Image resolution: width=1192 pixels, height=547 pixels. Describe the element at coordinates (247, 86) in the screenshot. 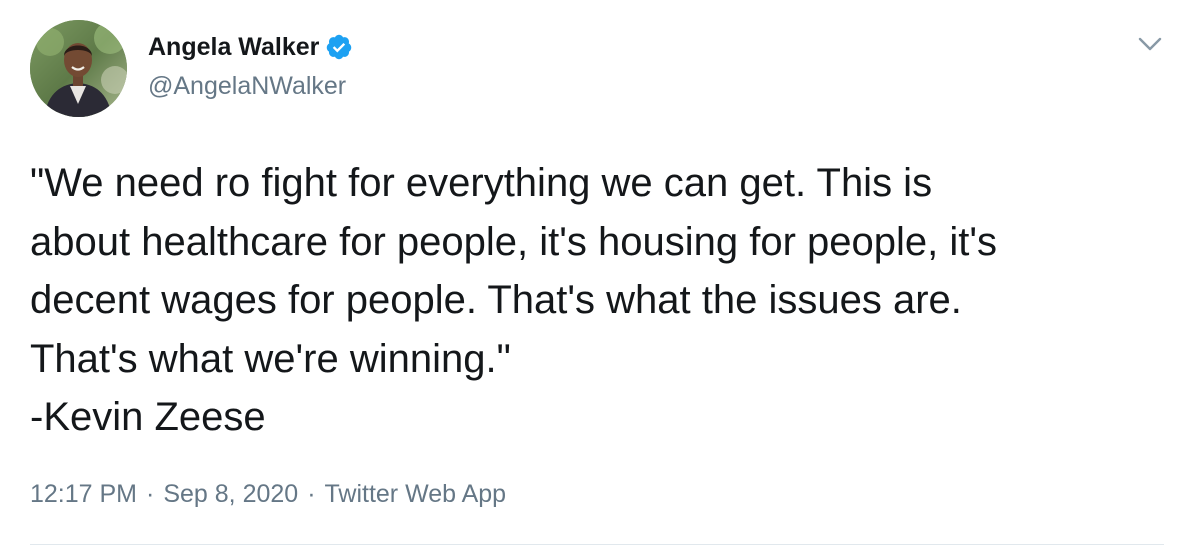

I see `author-handle: @AngelaNWalker` at that location.